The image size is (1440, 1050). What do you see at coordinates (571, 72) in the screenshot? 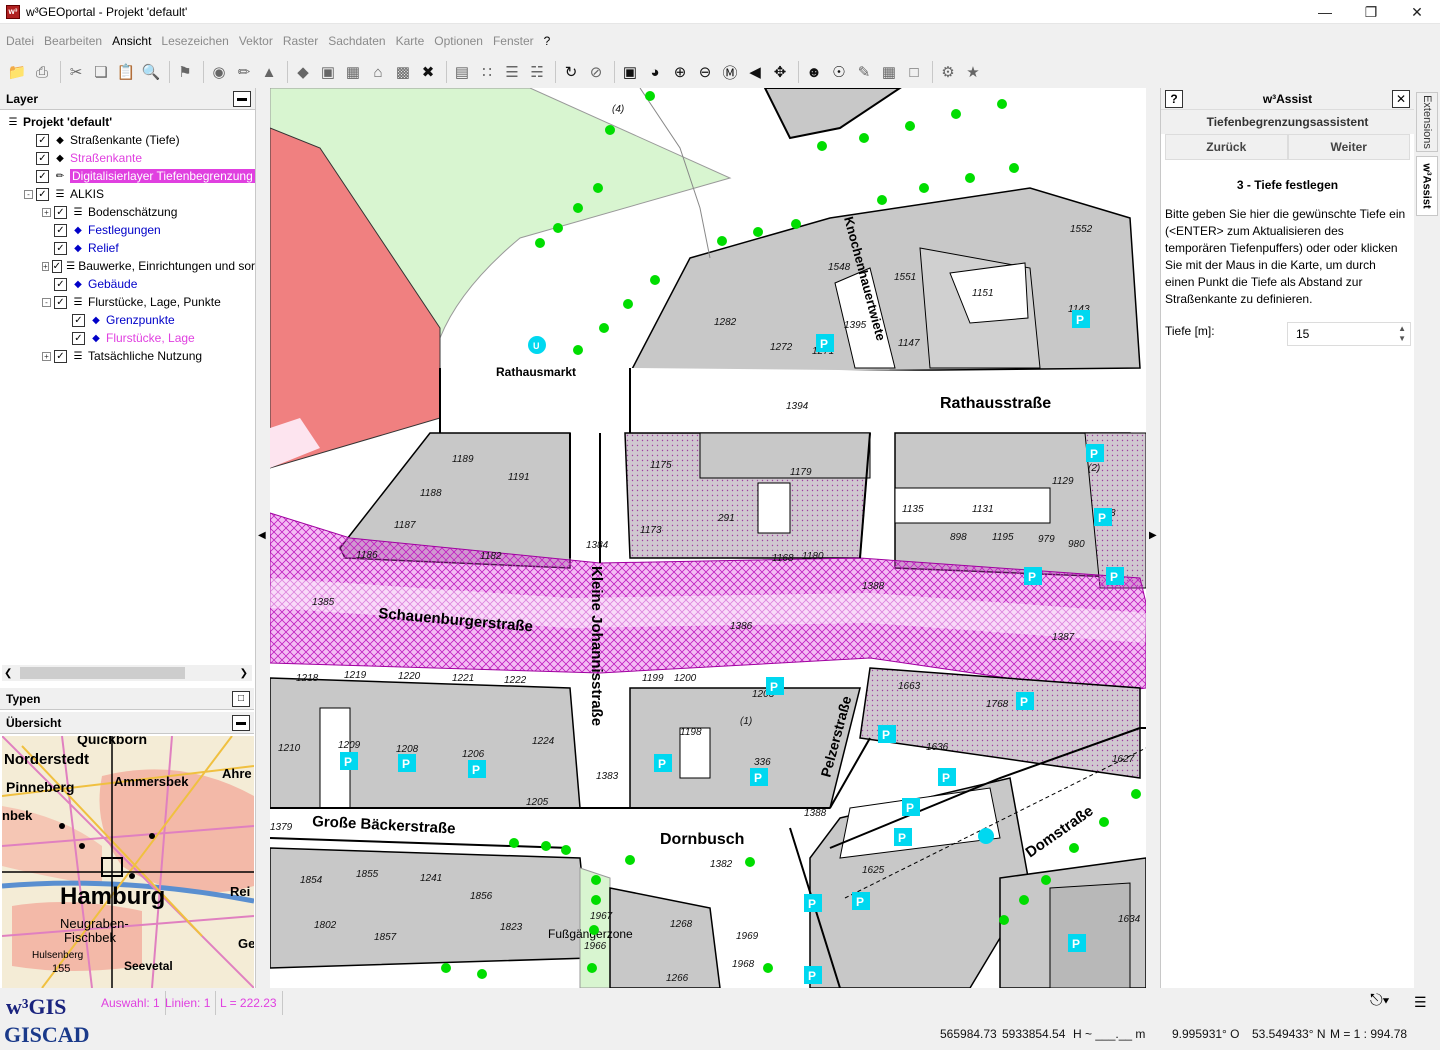
I see `refresh-icon: ↻` at bounding box center [571, 72].